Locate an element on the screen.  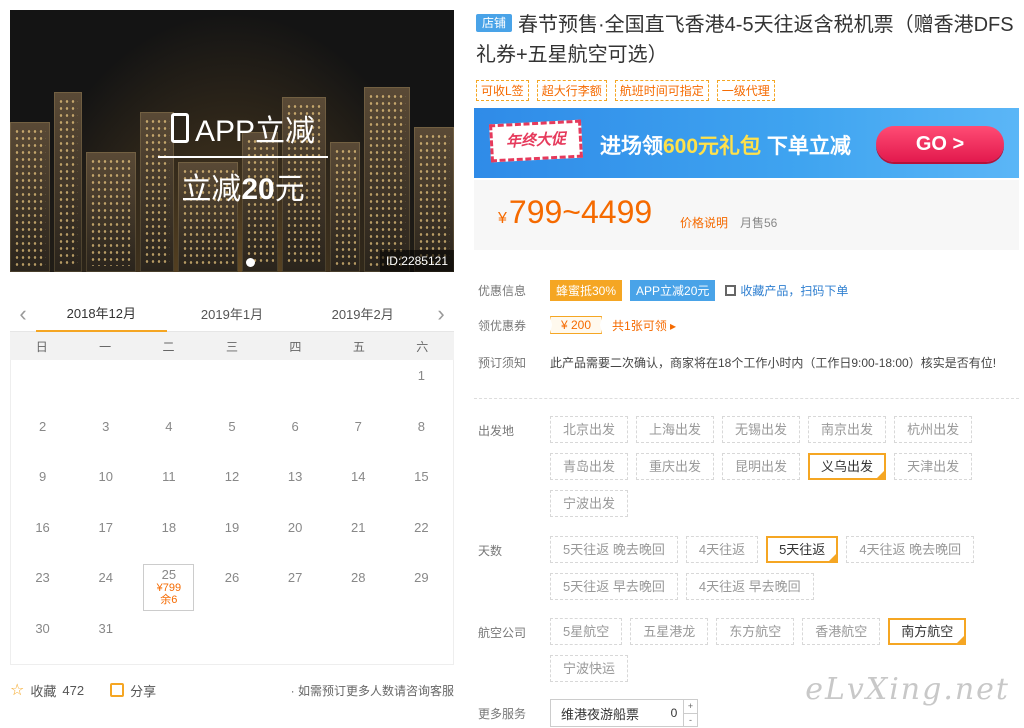
calendar-day: 13 is located at coordinates (295, 486).